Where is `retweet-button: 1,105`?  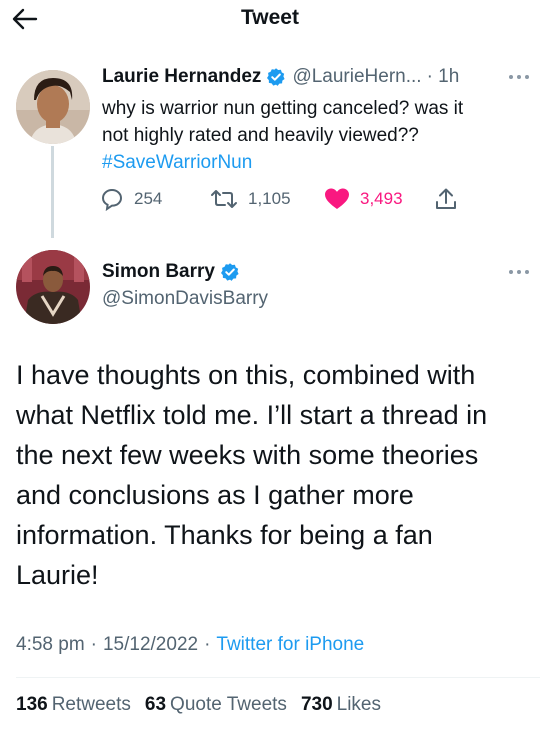
retweet-button: 1,105 is located at coordinates (250, 199).